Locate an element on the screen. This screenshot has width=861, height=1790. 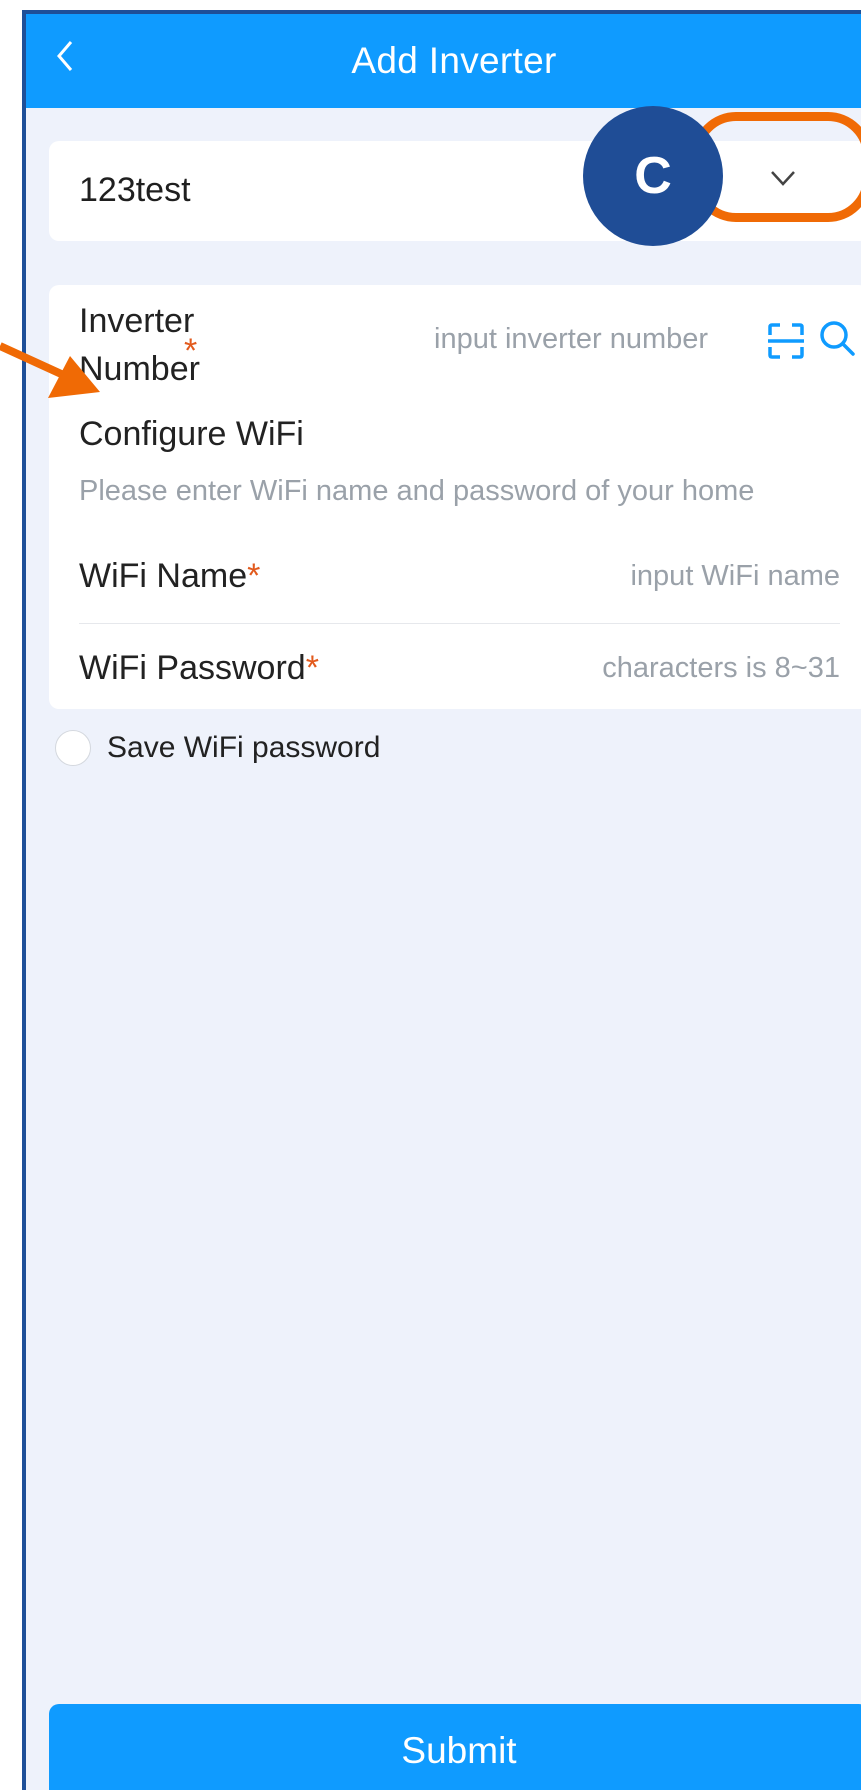
wifi-password-label: WiFi Password* is located at coordinates (199, 668).